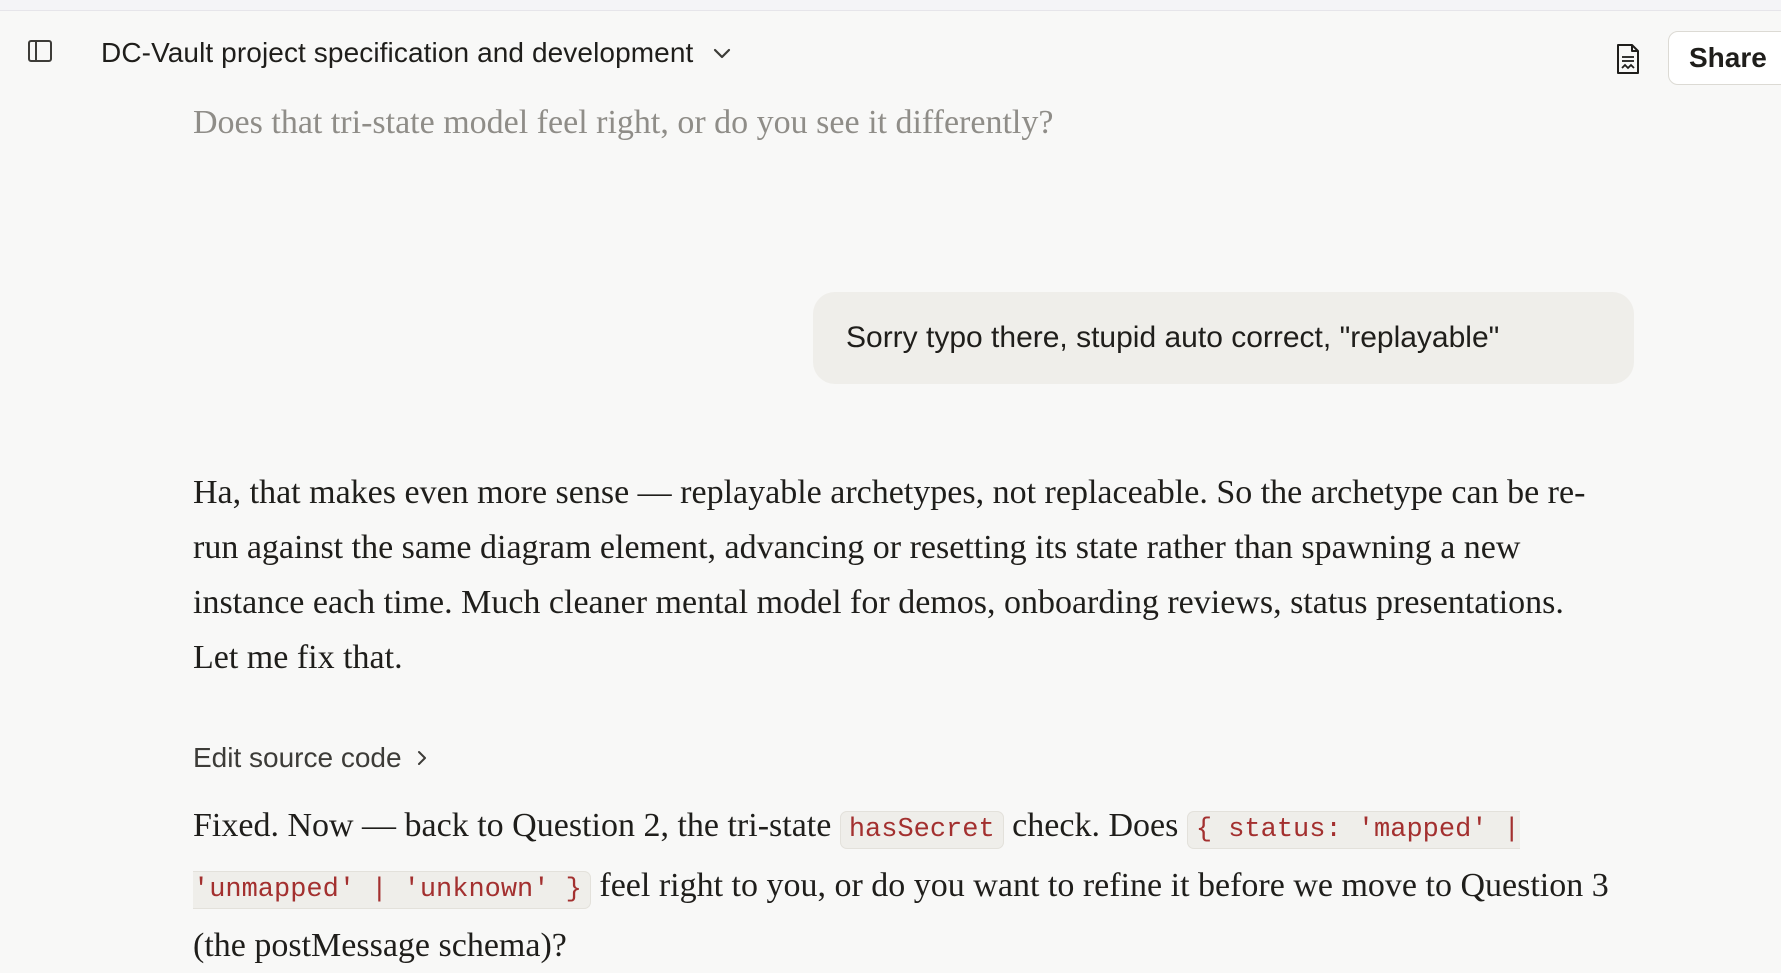 Image resolution: width=1781 pixels, height=973 pixels. I want to click on chevron-down-icon, so click(722, 53).